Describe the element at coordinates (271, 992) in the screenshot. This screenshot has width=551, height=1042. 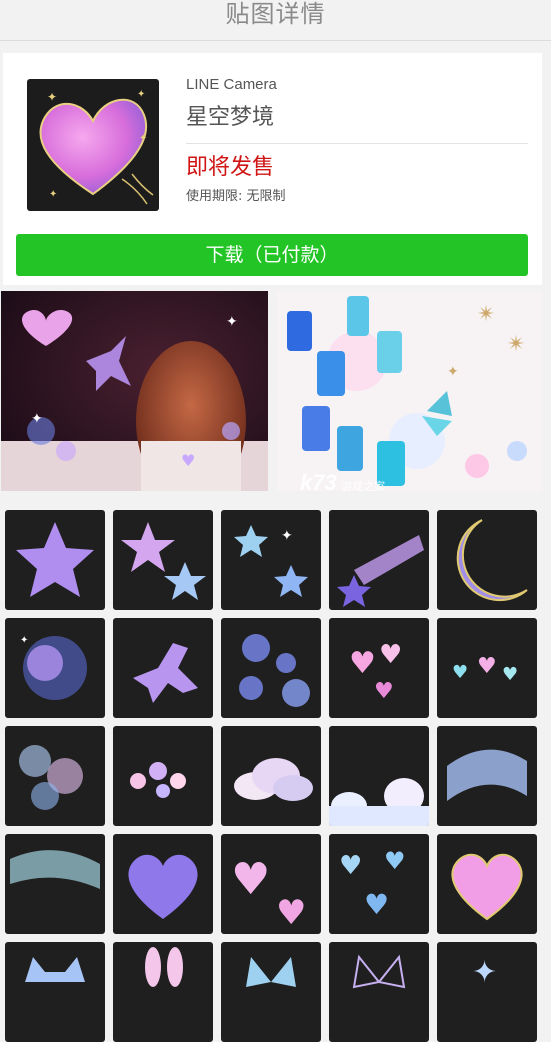
I see `sticker-butterfly` at that location.